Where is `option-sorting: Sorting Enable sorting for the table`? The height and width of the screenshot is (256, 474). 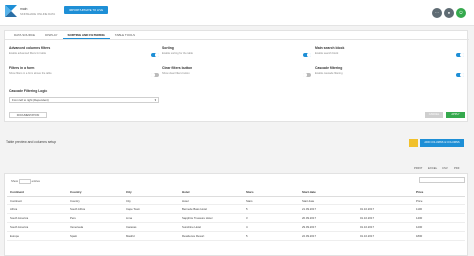 option-sorting: Sorting Enable sorting for the table is located at coordinates (177, 50).